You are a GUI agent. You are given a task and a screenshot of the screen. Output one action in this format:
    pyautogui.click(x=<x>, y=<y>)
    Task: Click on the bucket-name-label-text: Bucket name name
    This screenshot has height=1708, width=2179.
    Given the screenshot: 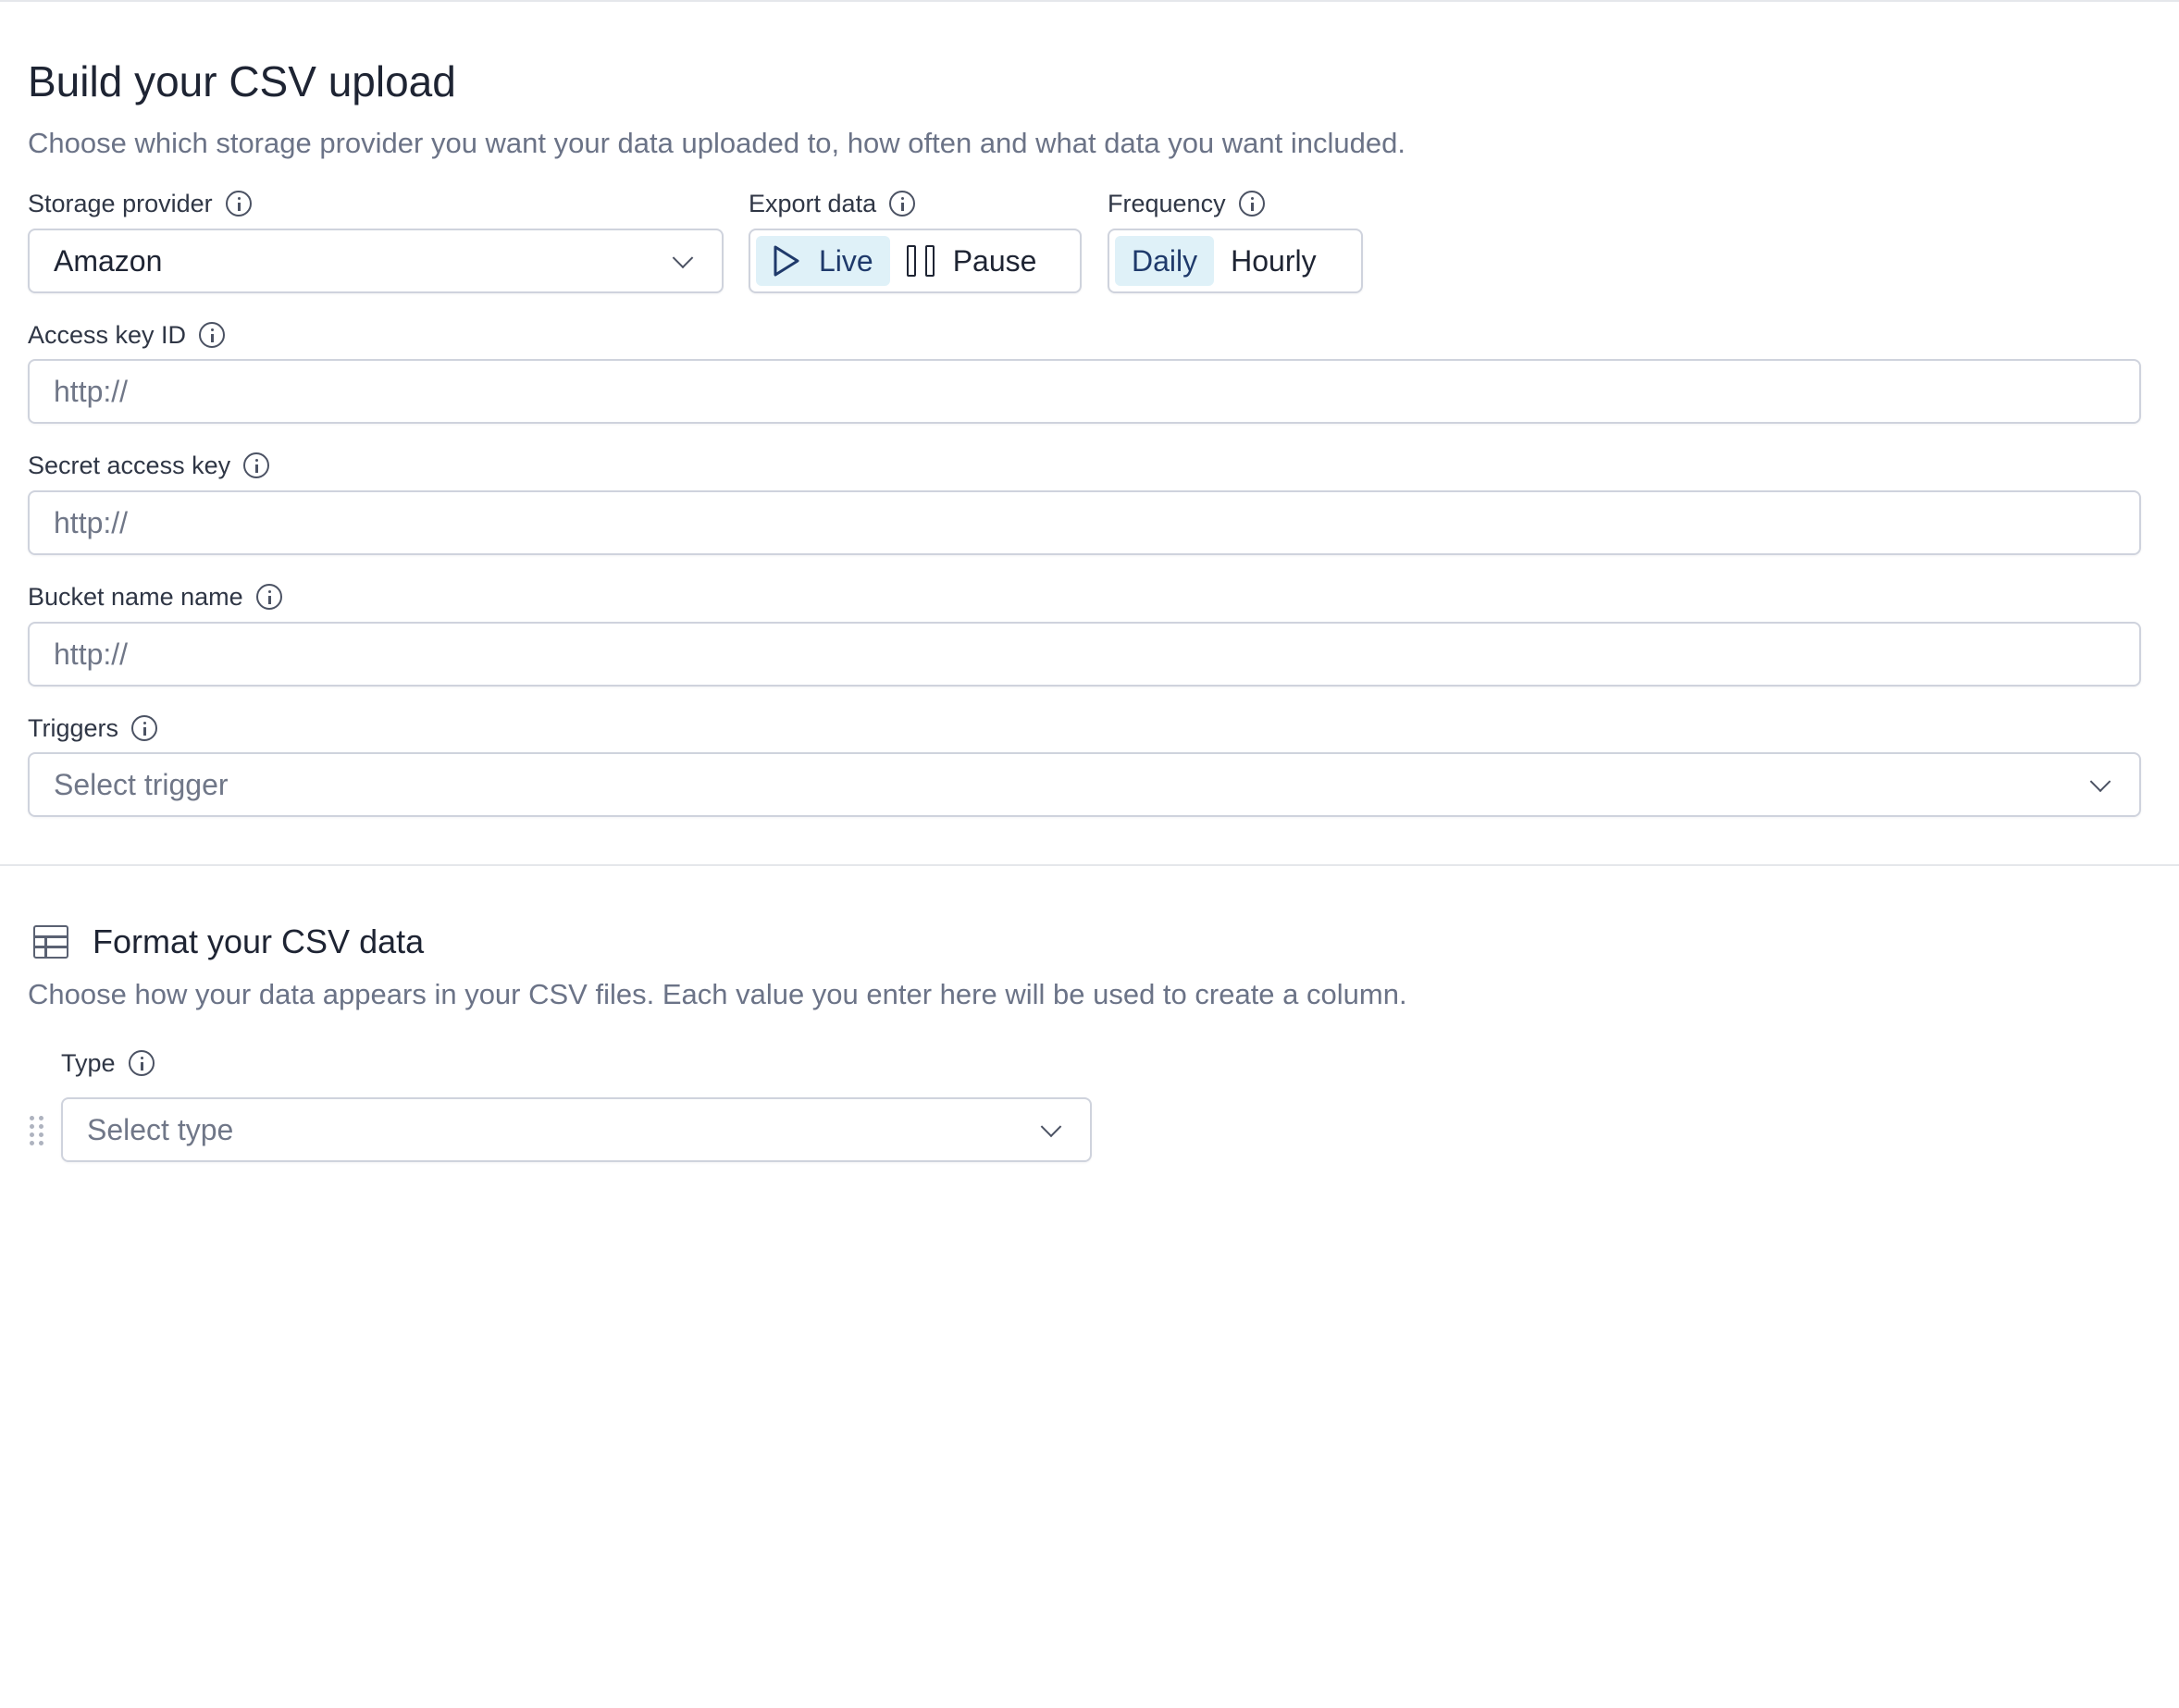 What is the action you would take?
    pyautogui.click(x=135, y=597)
    